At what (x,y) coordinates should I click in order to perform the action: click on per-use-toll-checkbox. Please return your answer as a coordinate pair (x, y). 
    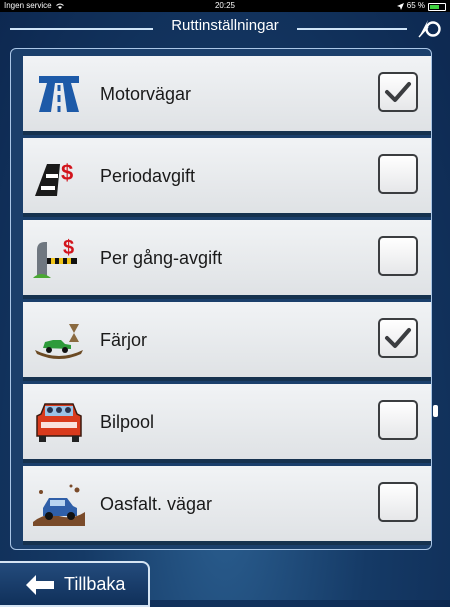
    Looking at the image, I should click on (398, 256).